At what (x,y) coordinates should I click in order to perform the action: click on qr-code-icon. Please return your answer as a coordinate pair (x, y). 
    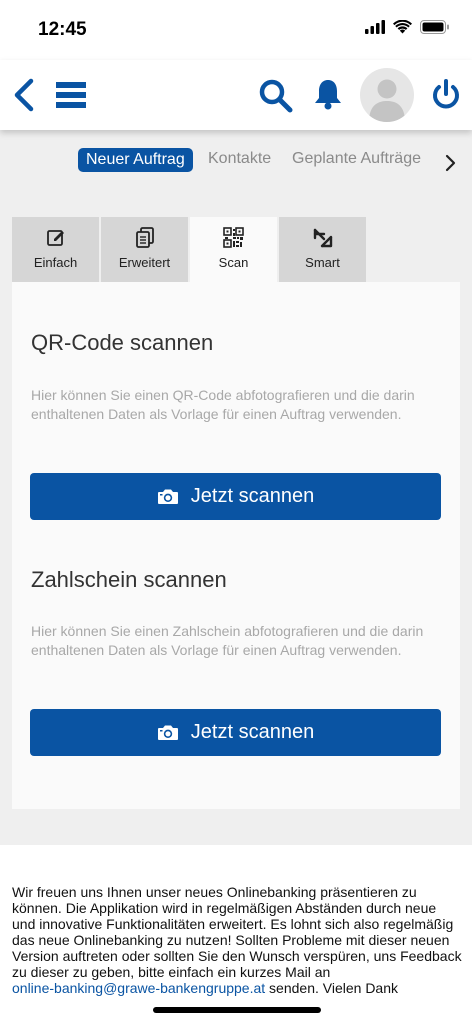
    Looking at the image, I should click on (233, 238).